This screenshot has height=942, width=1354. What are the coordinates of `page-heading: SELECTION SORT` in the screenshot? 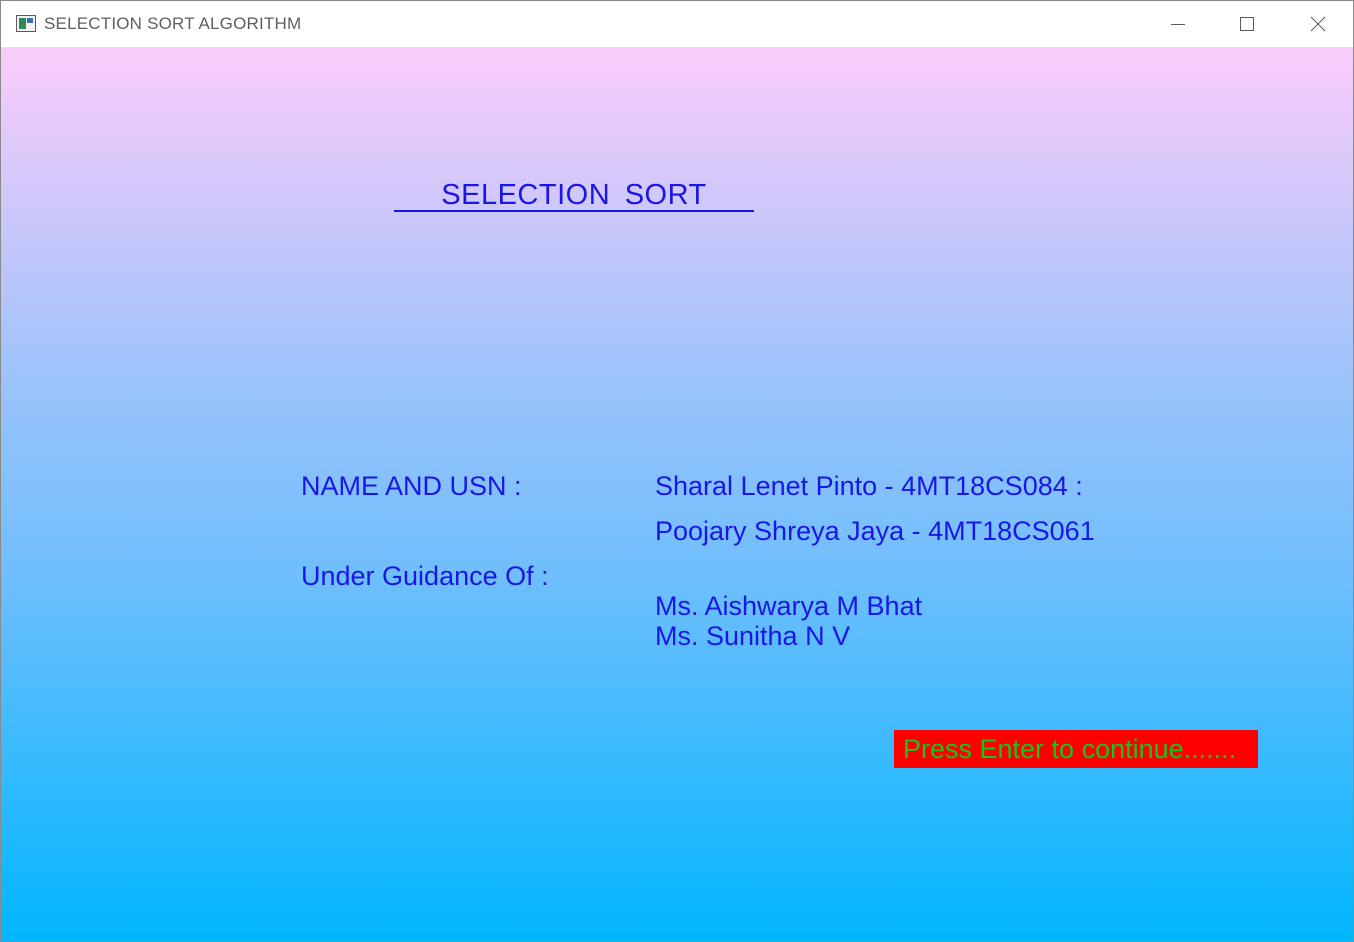 It's located at (574, 195).